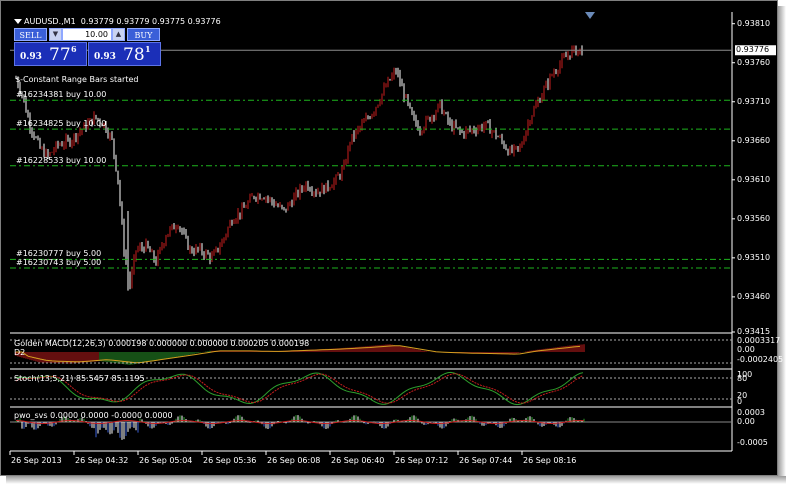 This screenshot has width=791, height=487. Describe the element at coordinates (754, 62) in the screenshot. I see `price-axis-label: 0.93760` at that location.